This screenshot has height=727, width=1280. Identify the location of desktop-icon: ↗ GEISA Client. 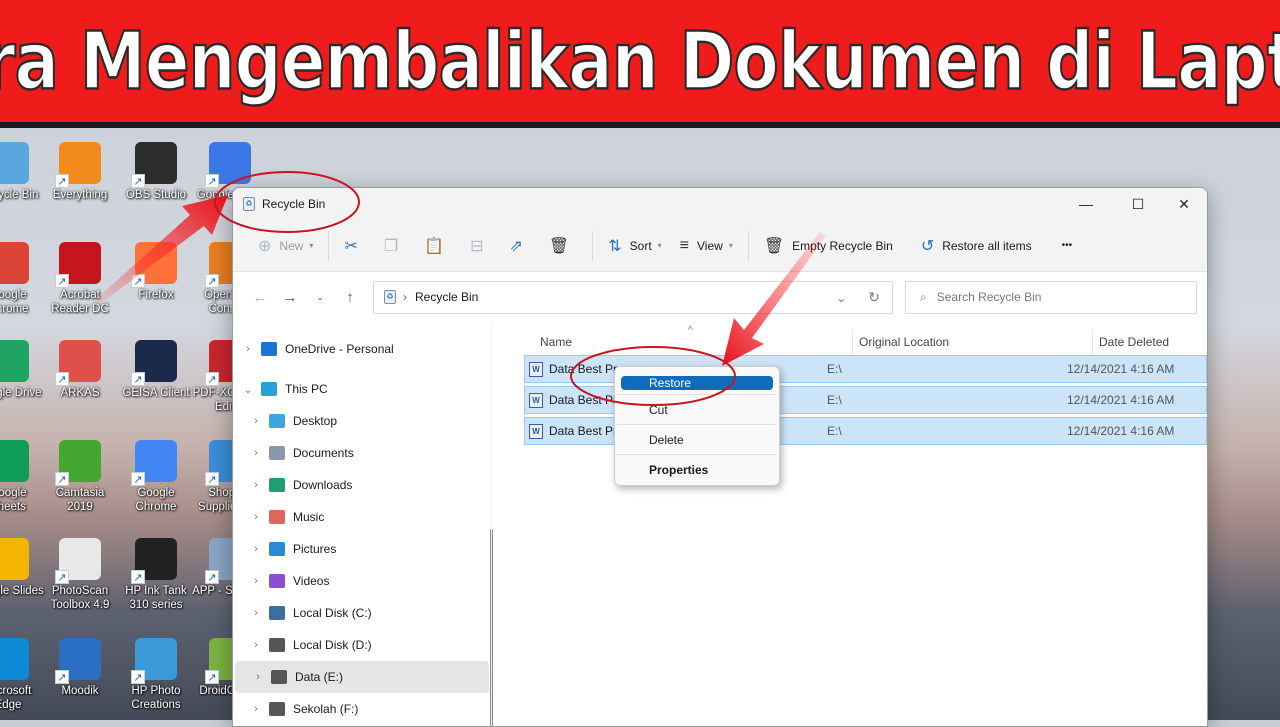
(156, 377).